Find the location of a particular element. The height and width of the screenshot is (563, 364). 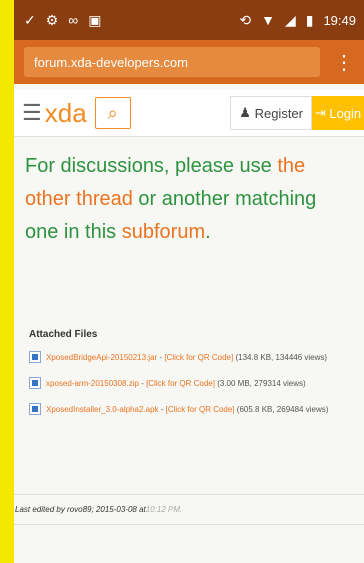

browser-url-bar: forum.xda-developers.com ⋮ is located at coordinates (189, 62).